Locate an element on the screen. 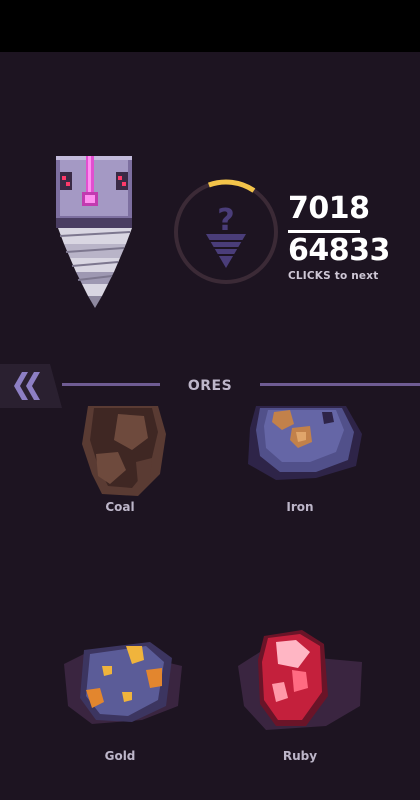 The image size is (420, 800). clicks-total: 64833 is located at coordinates (339, 250).